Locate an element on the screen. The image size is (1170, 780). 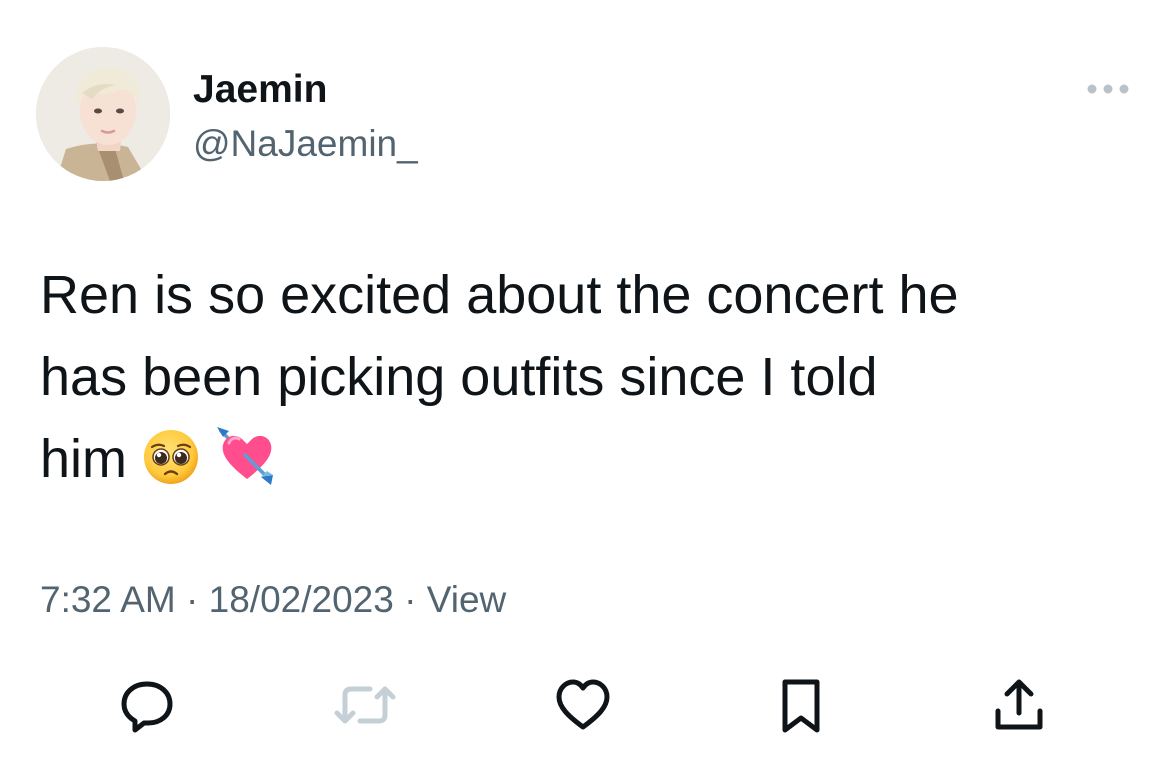
retweet-button is located at coordinates (365, 705).